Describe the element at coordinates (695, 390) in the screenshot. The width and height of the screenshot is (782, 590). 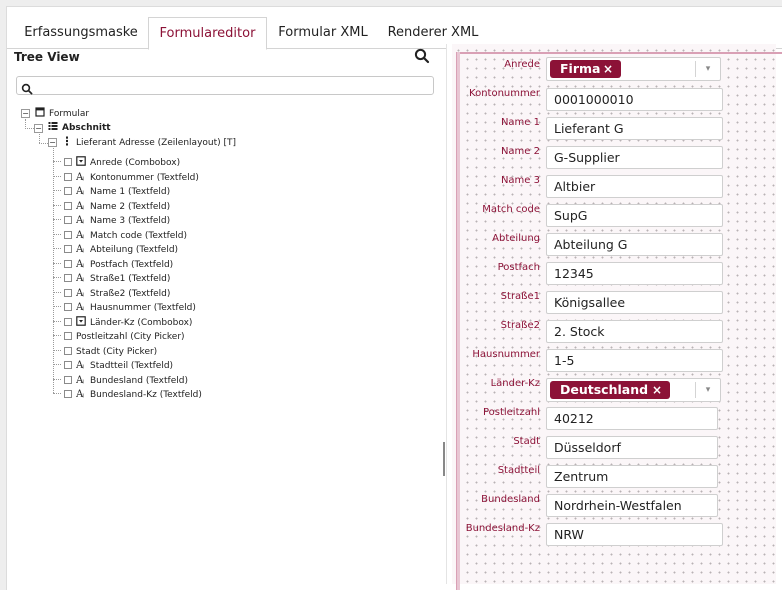
I see `combo-separator` at that location.